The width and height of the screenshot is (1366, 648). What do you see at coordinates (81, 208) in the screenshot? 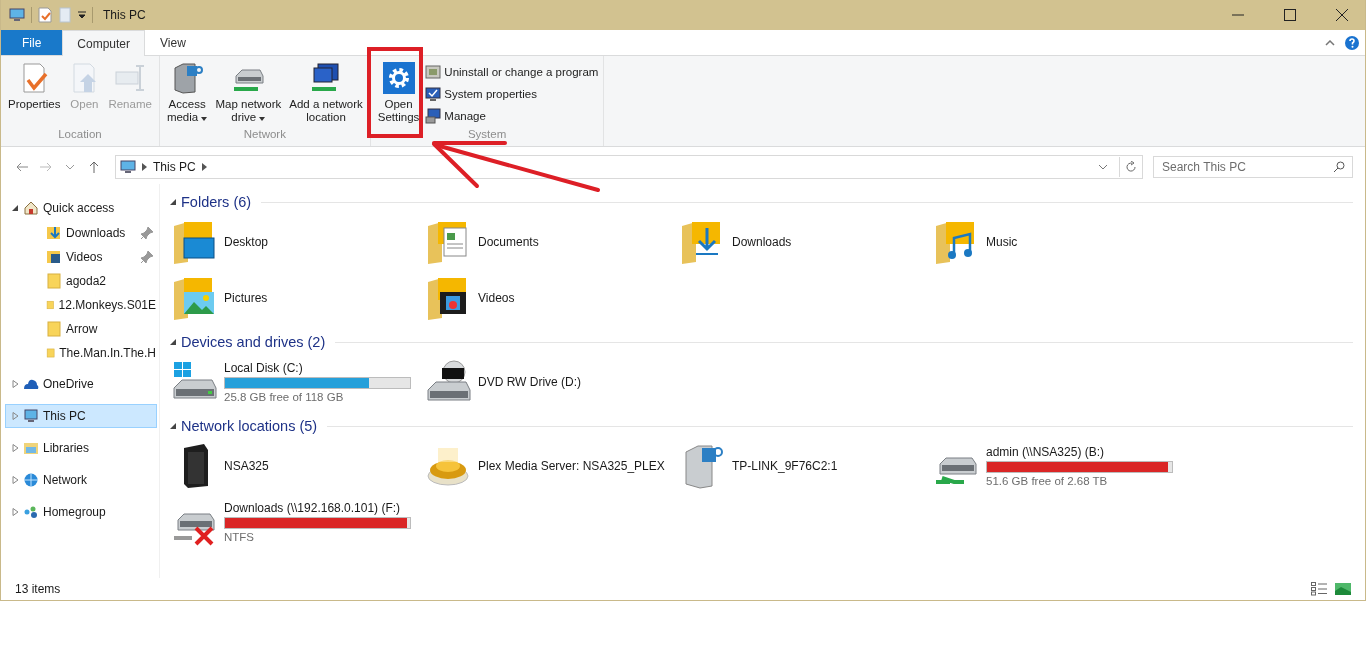
I see `nav-item: Quick access` at bounding box center [81, 208].